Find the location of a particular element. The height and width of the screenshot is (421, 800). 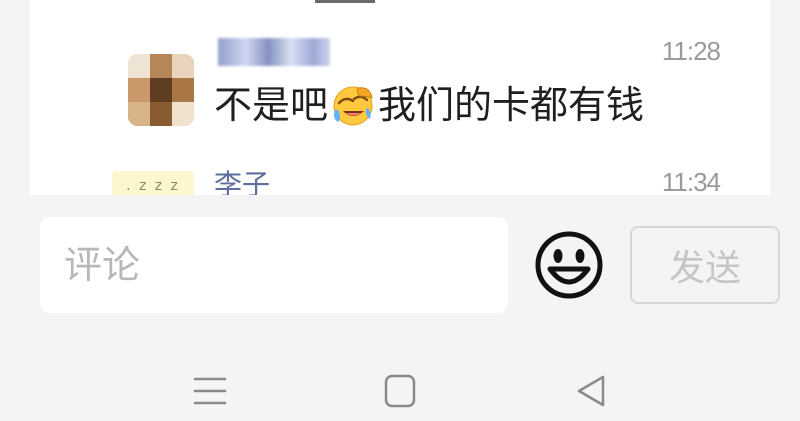

nickname-pixelated is located at coordinates (274, 52).